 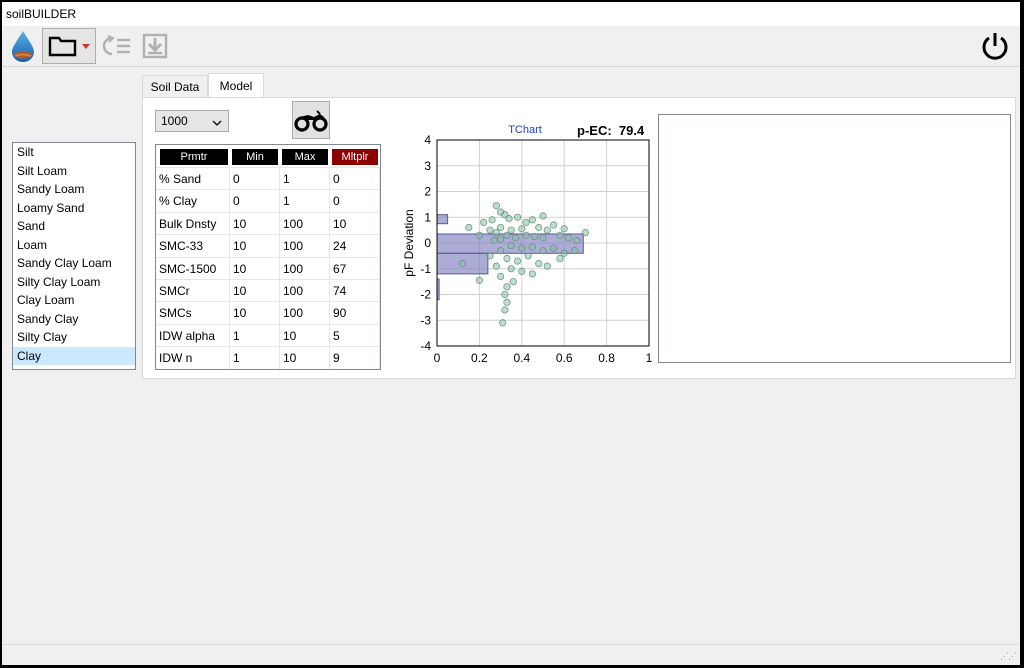 What do you see at coordinates (479, 358) in the screenshot?
I see `x-tick-label: 0.2` at bounding box center [479, 358].